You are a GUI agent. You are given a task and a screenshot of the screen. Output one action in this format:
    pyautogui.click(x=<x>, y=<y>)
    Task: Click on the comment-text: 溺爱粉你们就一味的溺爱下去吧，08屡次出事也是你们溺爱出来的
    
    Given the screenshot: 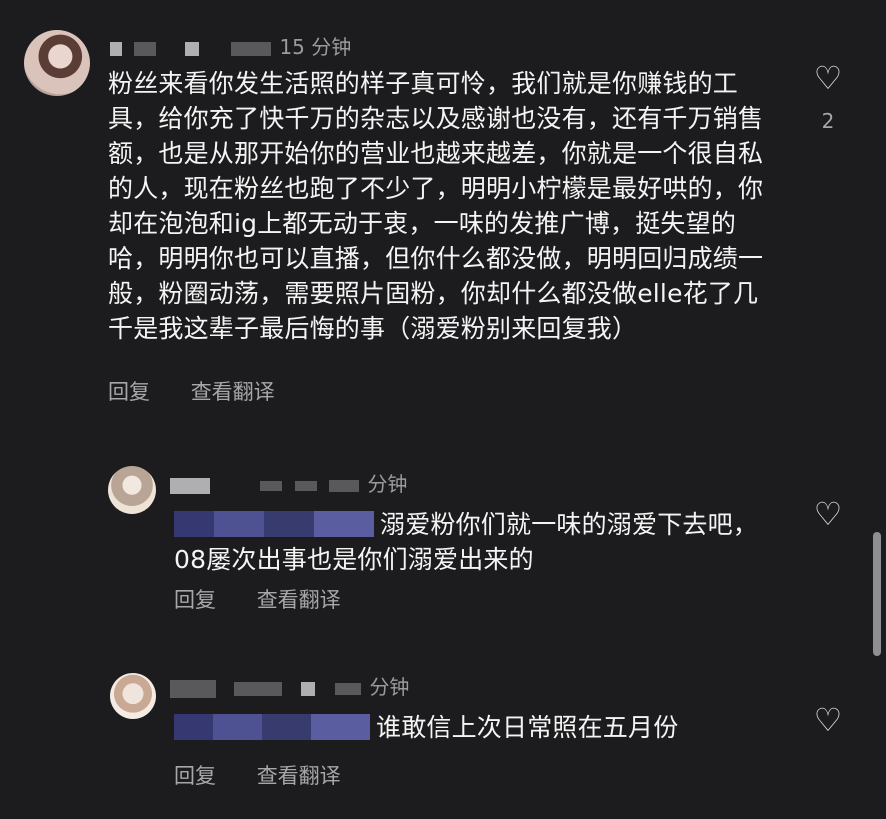 What is the action you would take?
    pyautogui.click(x=469, y=542)
    